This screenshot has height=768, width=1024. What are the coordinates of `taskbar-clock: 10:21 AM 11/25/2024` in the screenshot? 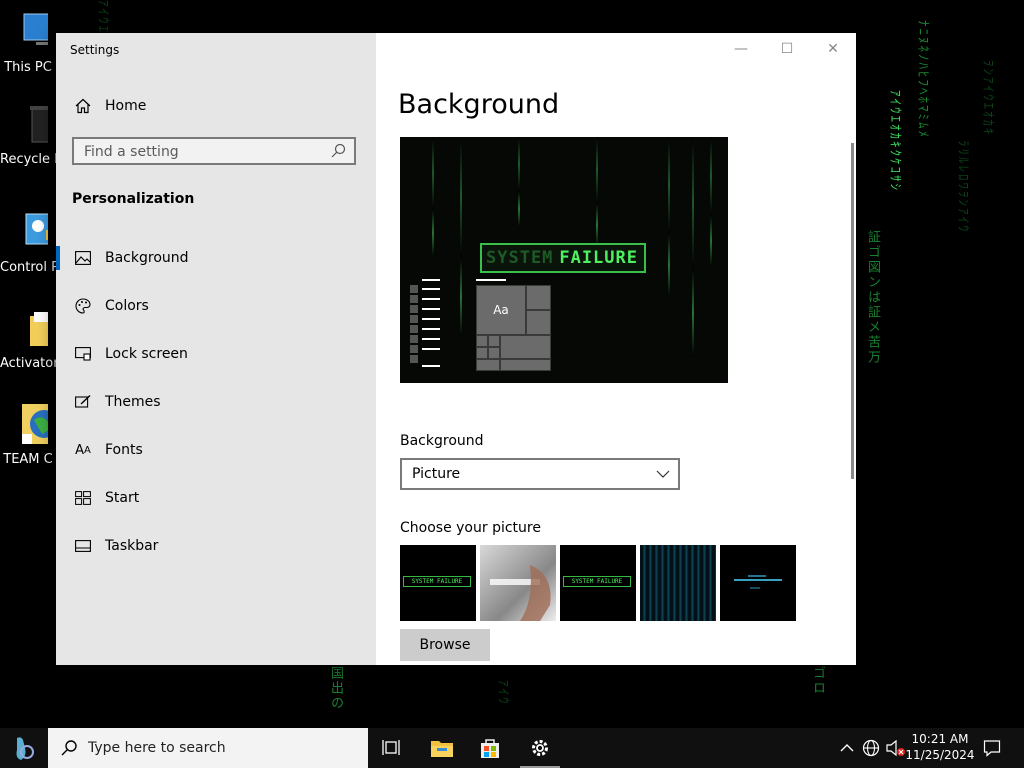 It's located at (940, 747).